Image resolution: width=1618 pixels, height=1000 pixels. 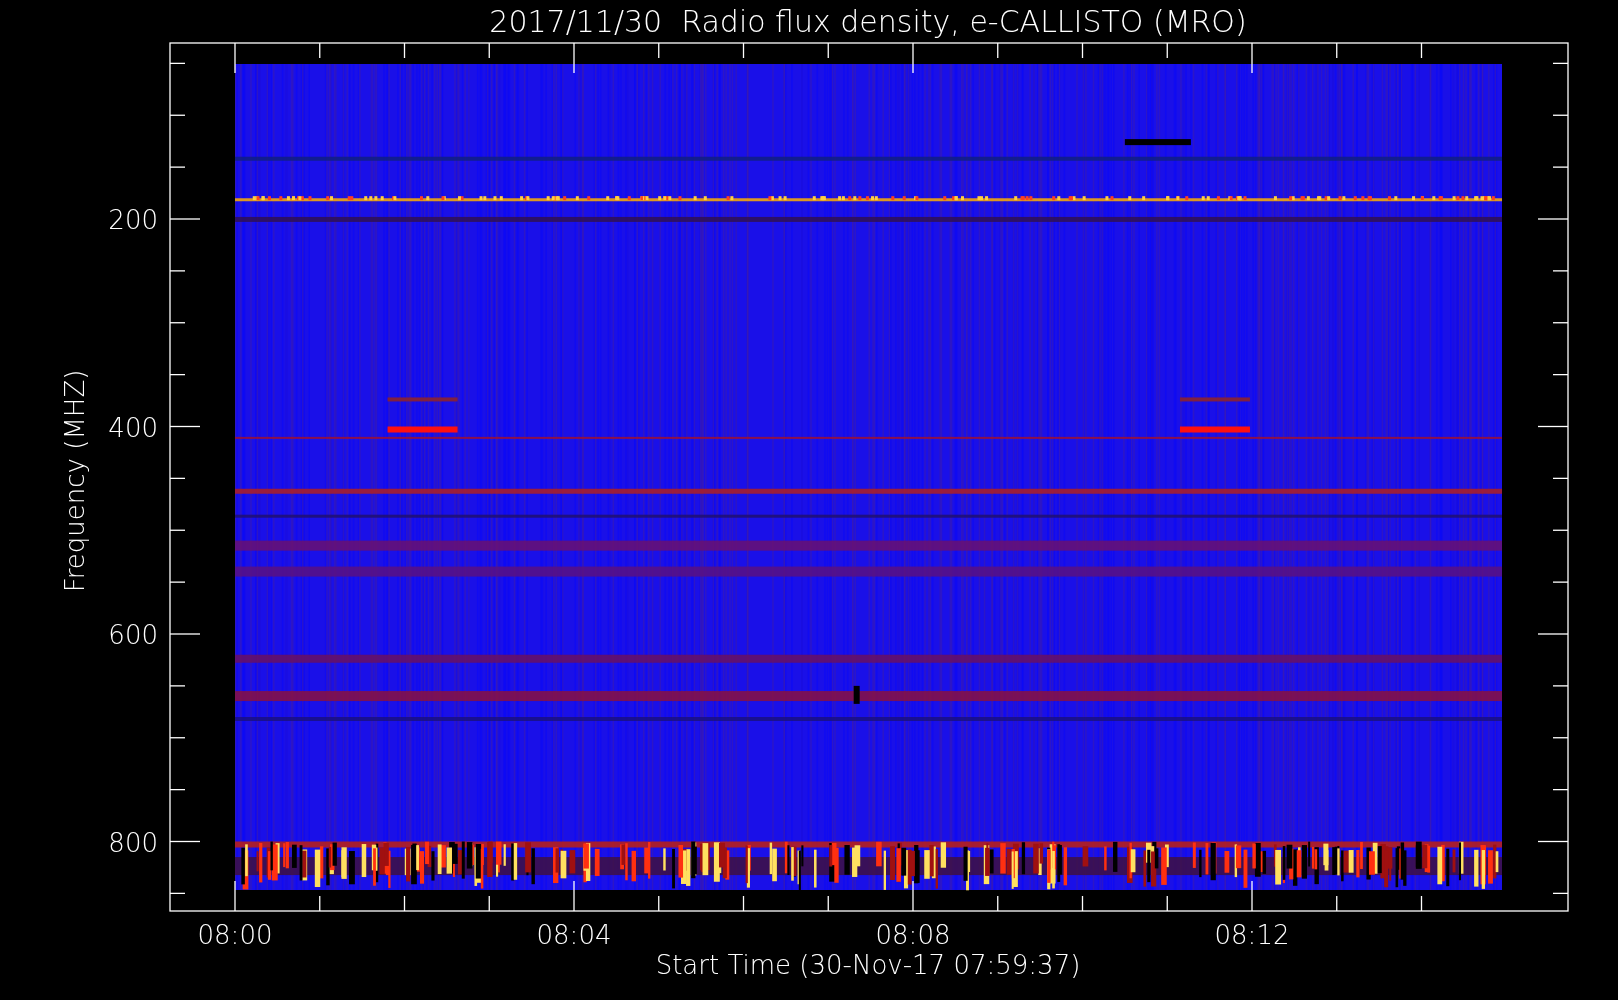 What do you see at coordinates (133, 427) in the screenshot?
I see `y-tick-label: 400` at bounding box center [133, 427].